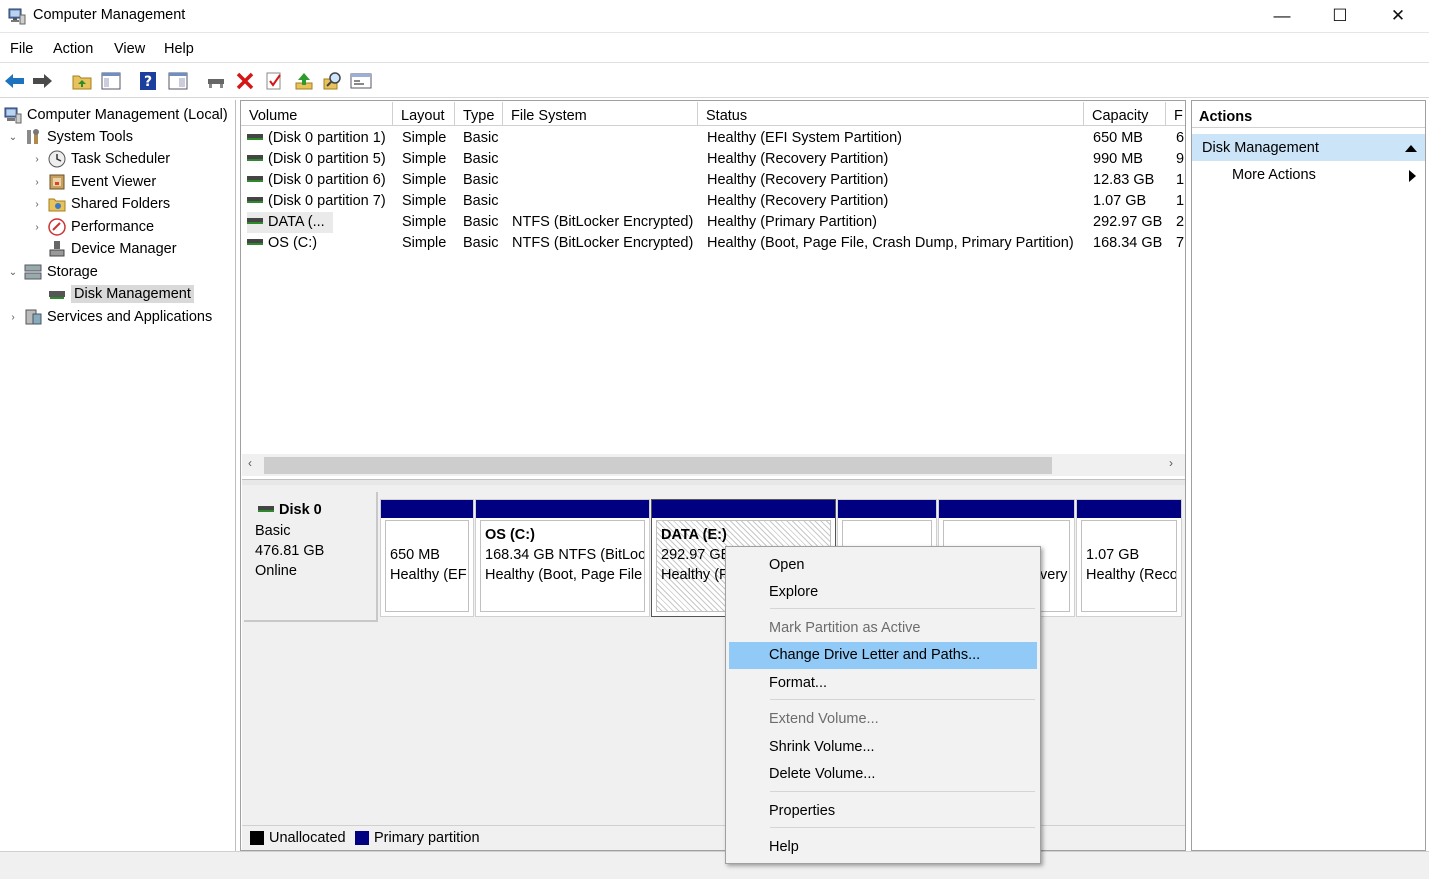 The image size is (1429, 879). I want to click on task-scheduler-icon, so click(57, 159).